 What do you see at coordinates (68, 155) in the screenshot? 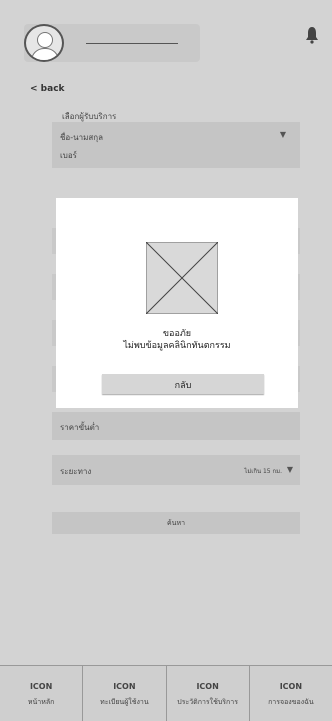
I see `client-phone-text: เบอร์` at bounding box center [68, 155].